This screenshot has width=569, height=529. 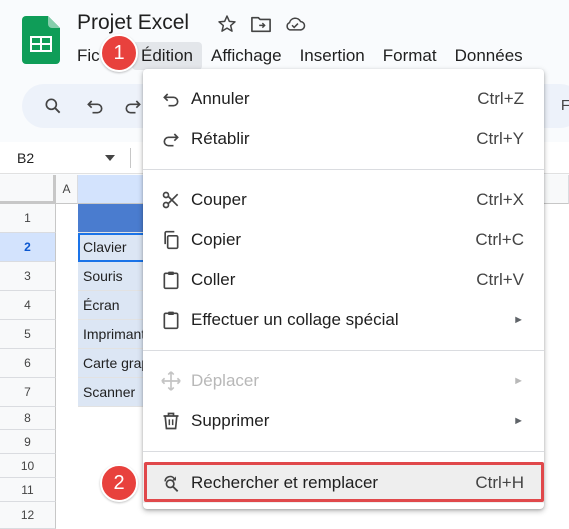 What do you see at coordinates (220, 98) in the screenshot?
I see `menu-item-label: Annuler` at bounding box center [220, 98].